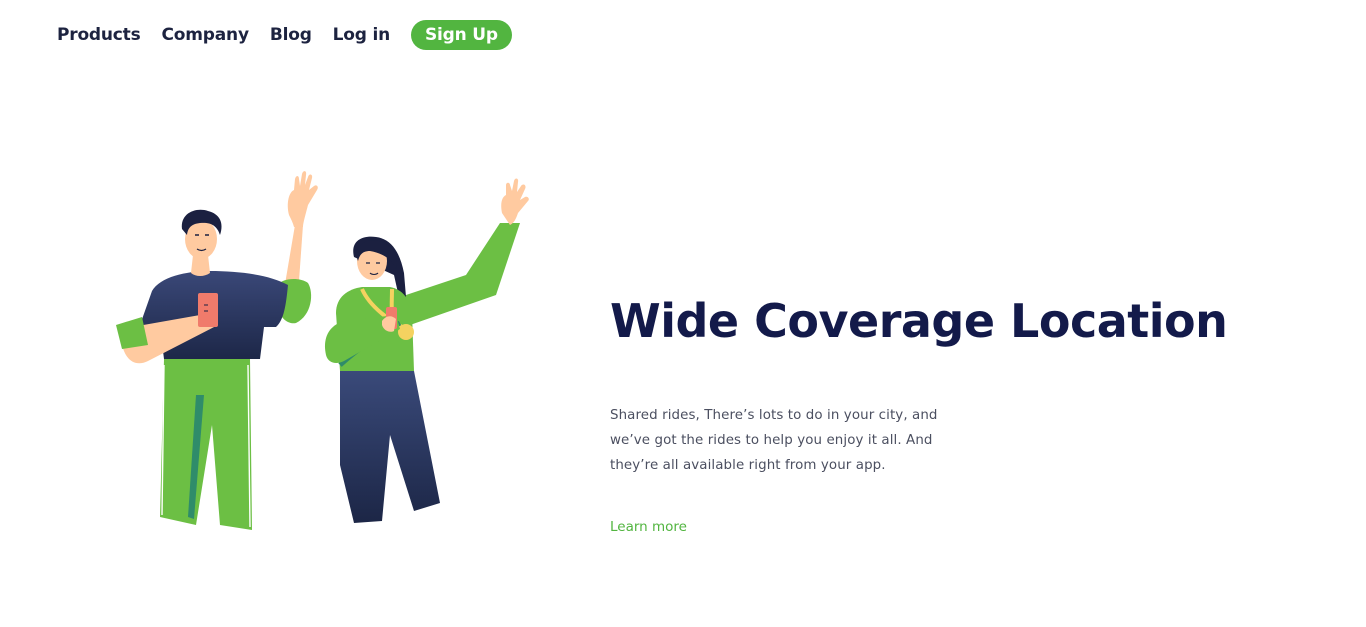 Image resolution: width=1366 pixels, height=627 pixels. What do you see at coordinates (291, 35) in the screenshot?
I see `nav-blog: Blog` at bounding box center [291, 35].